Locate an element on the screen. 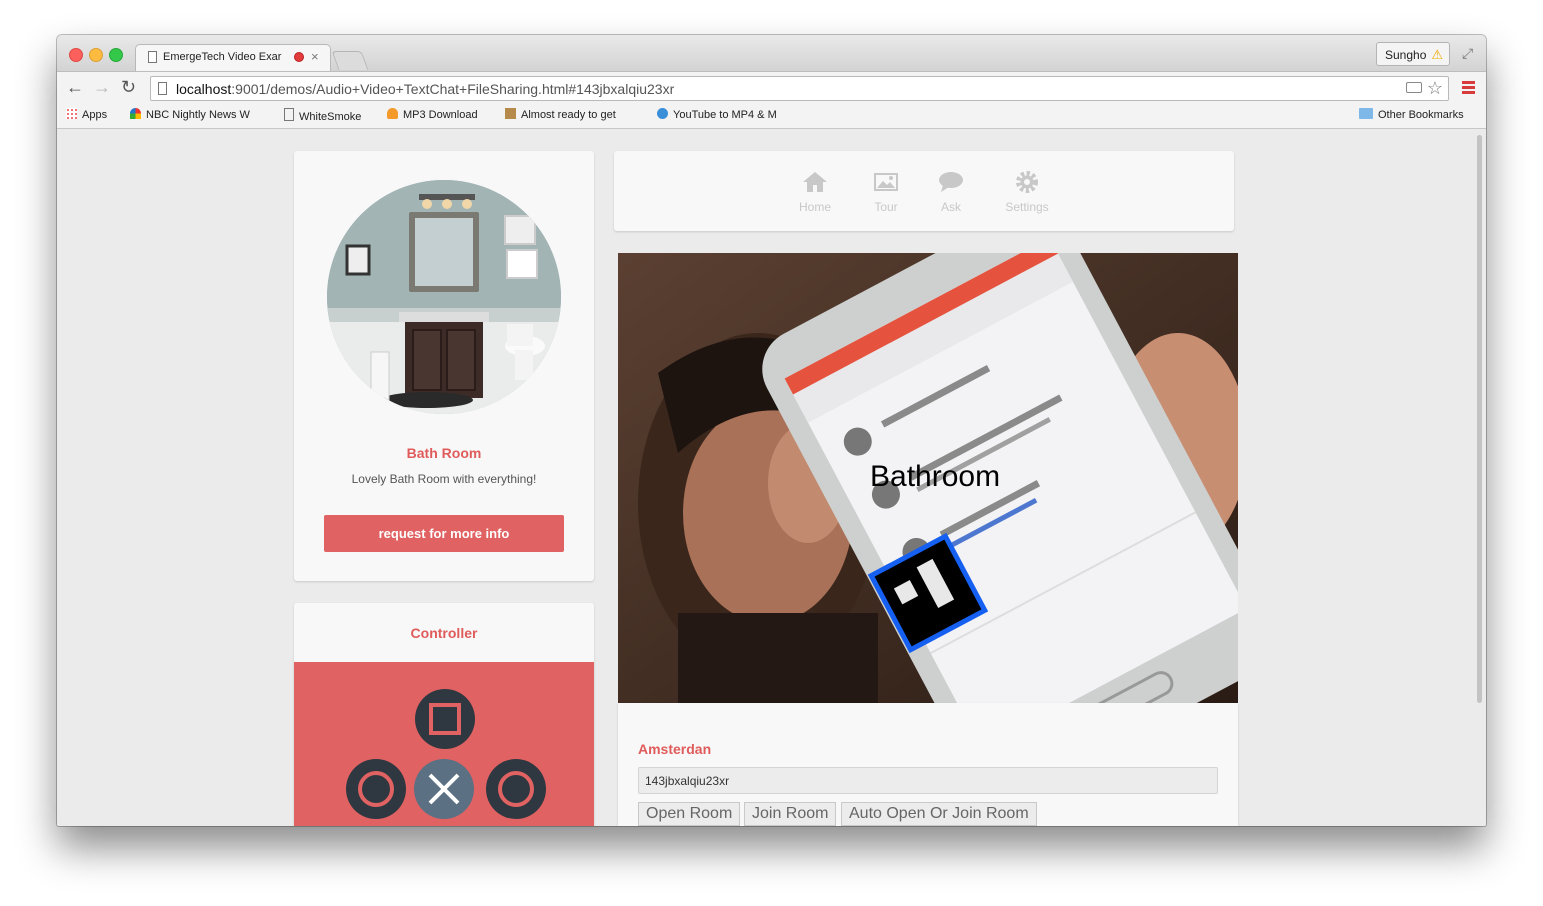 This screenshot has height=906, width=1543. cross-icon is located at coordinates (444, 789).